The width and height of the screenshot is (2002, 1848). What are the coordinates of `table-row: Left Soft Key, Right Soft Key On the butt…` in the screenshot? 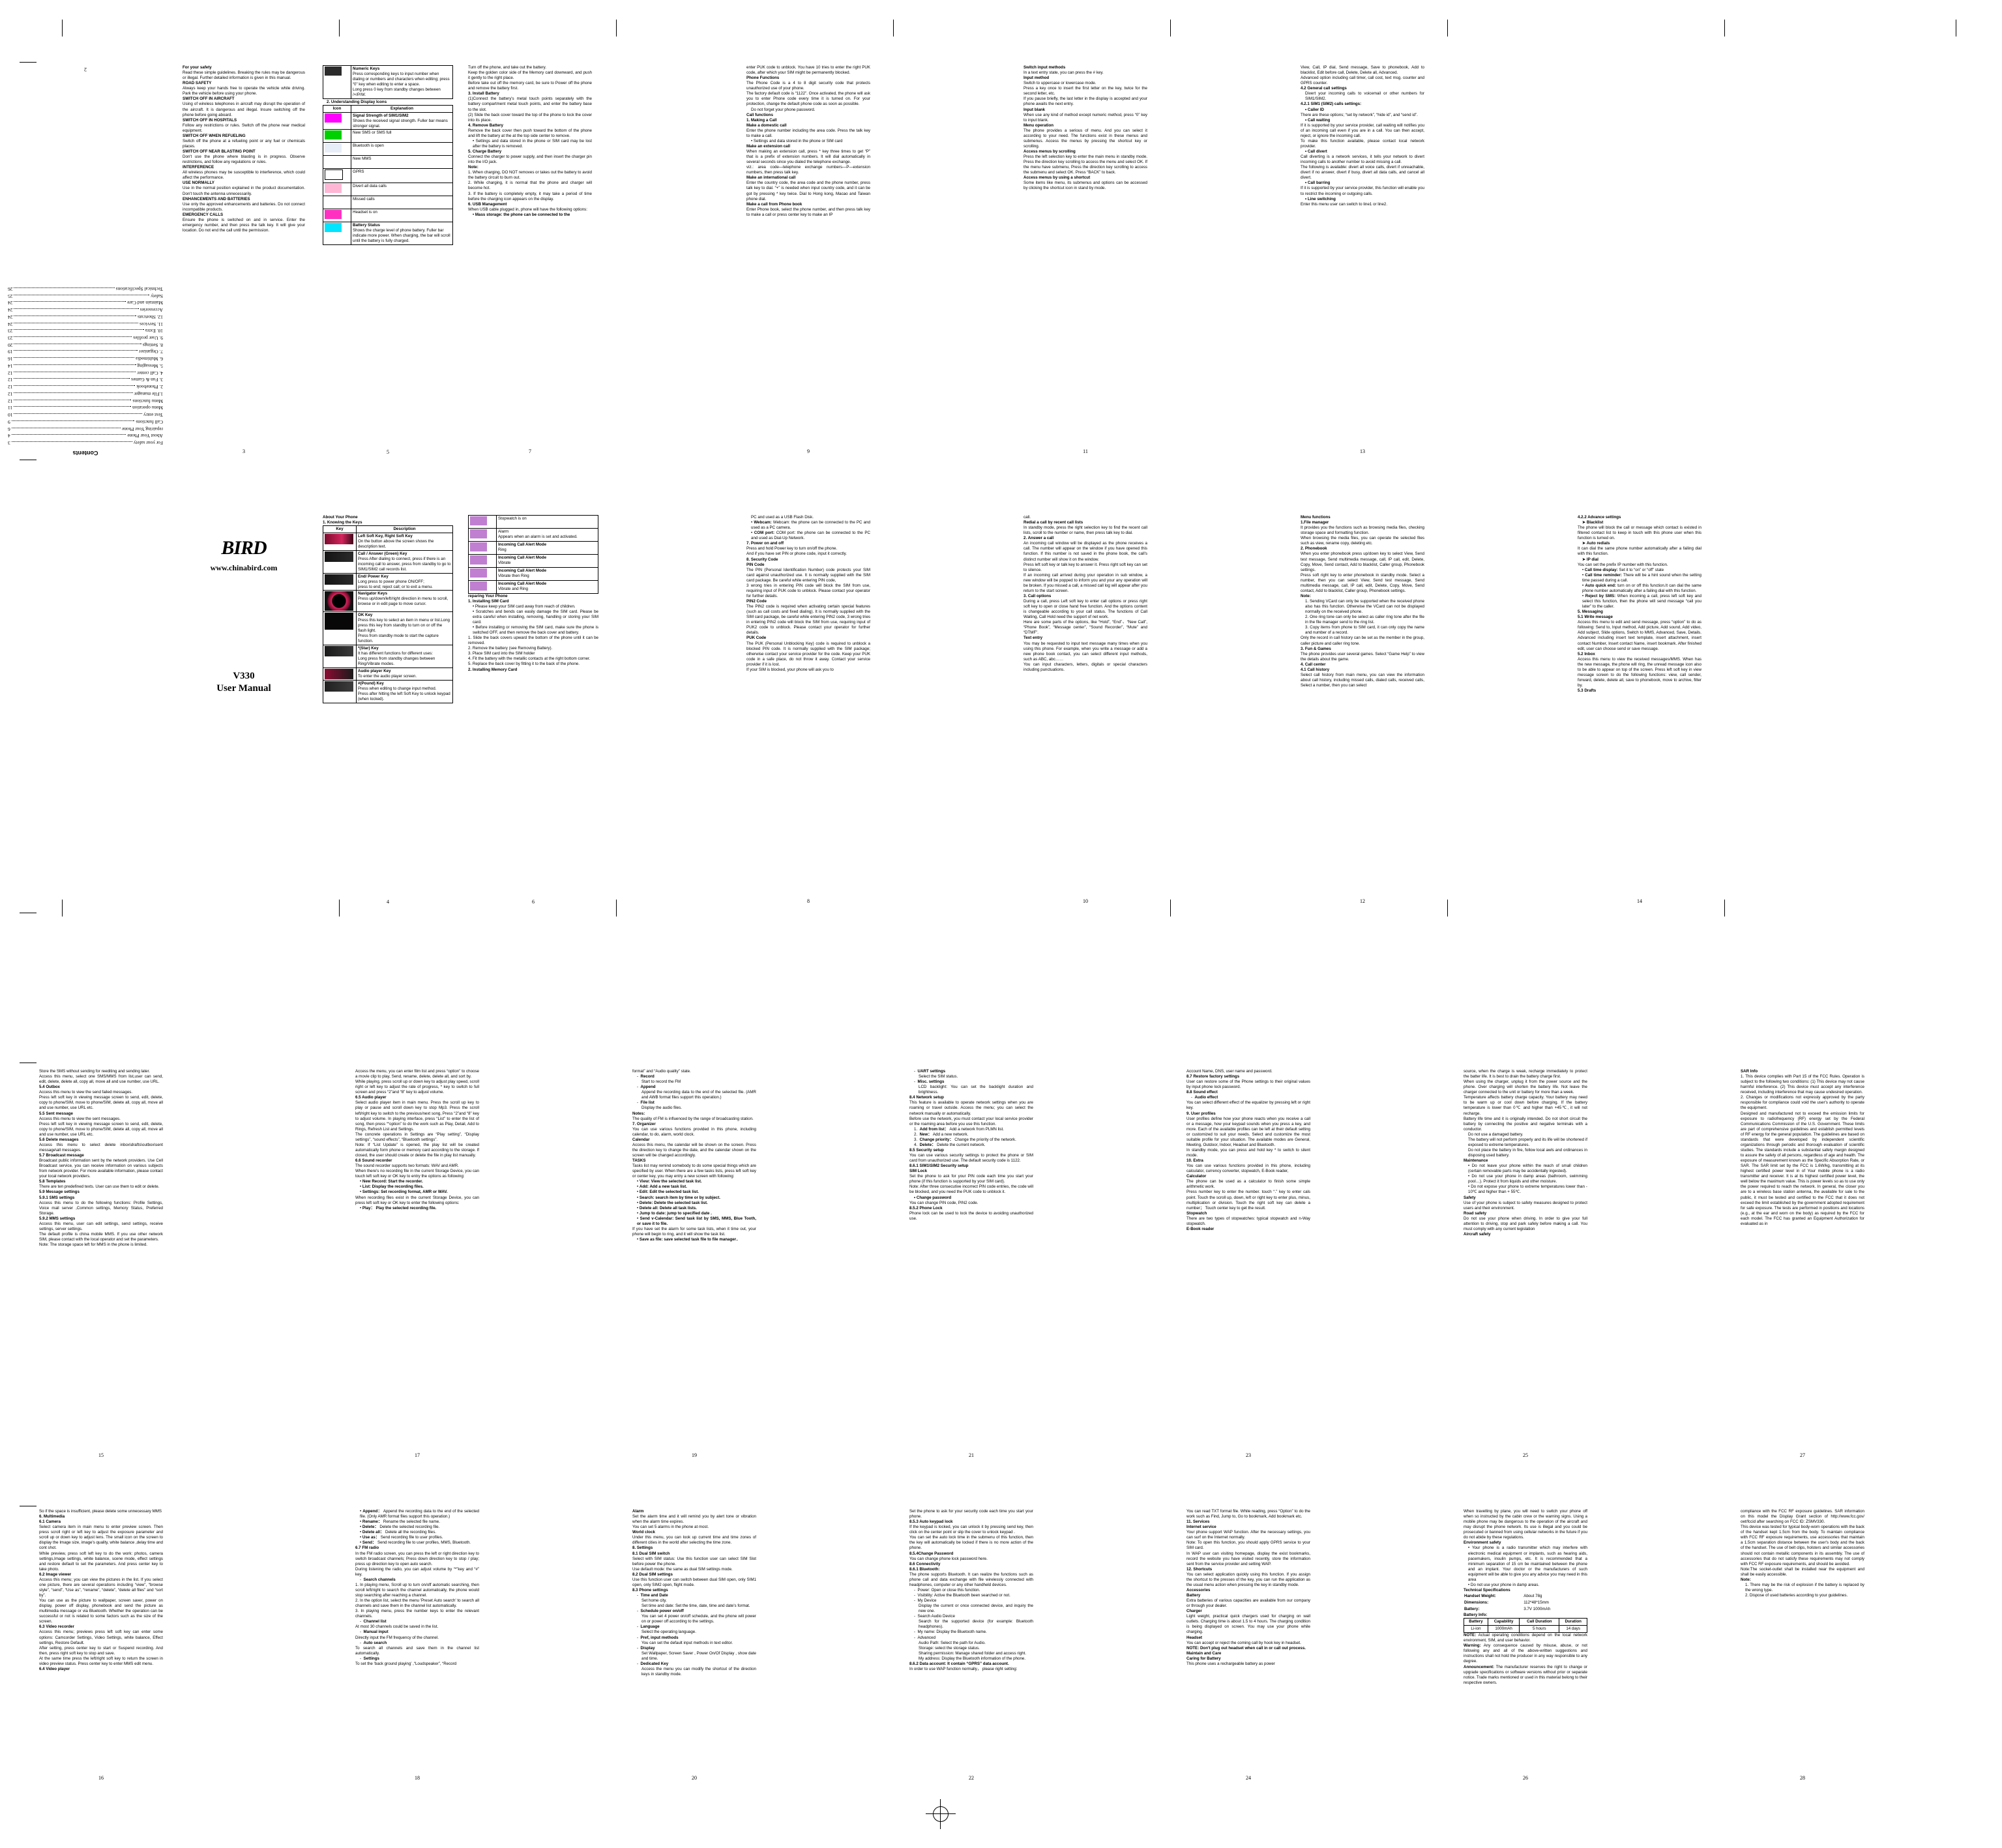 It's located at (388, 542).